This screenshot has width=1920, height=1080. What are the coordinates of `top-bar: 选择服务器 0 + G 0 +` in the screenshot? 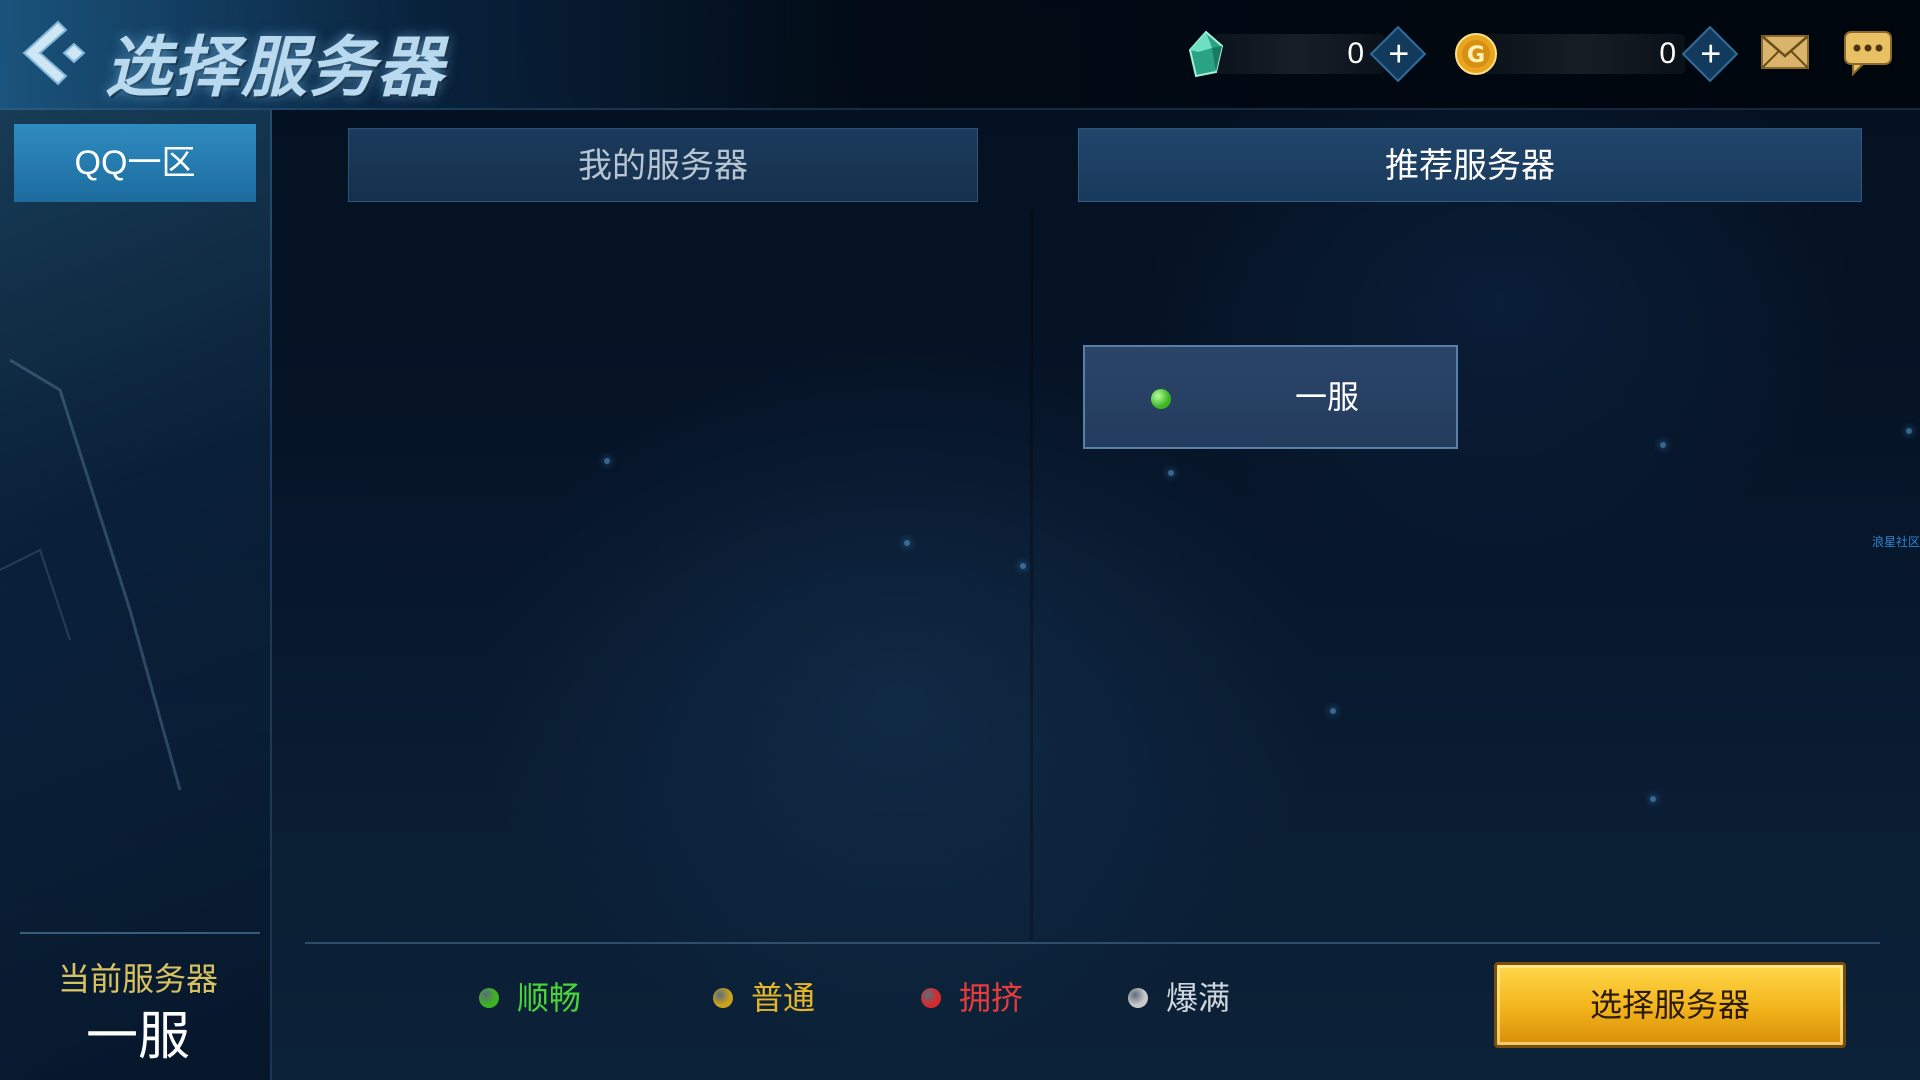 It's located at (960, 55).